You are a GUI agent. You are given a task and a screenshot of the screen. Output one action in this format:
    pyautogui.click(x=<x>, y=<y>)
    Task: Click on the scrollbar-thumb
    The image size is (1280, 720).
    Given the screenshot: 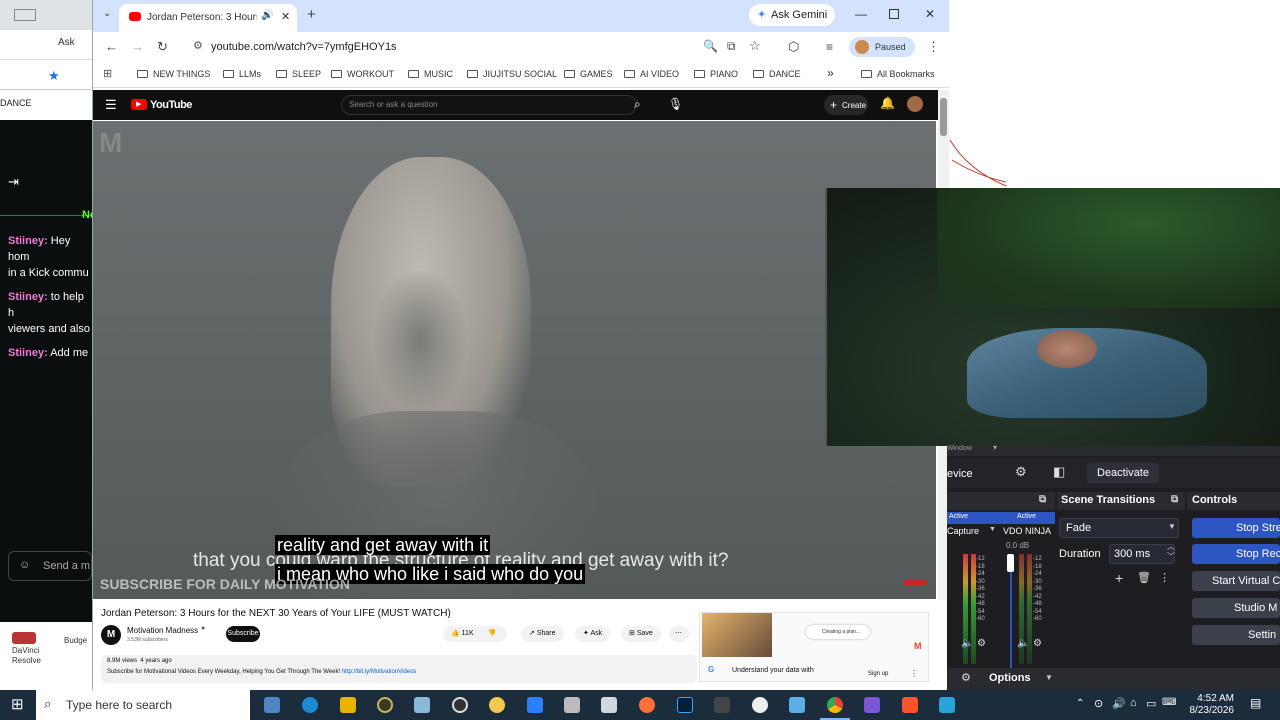 What is the action you would take?
    pyautogui.click(x=943, y=117)
    